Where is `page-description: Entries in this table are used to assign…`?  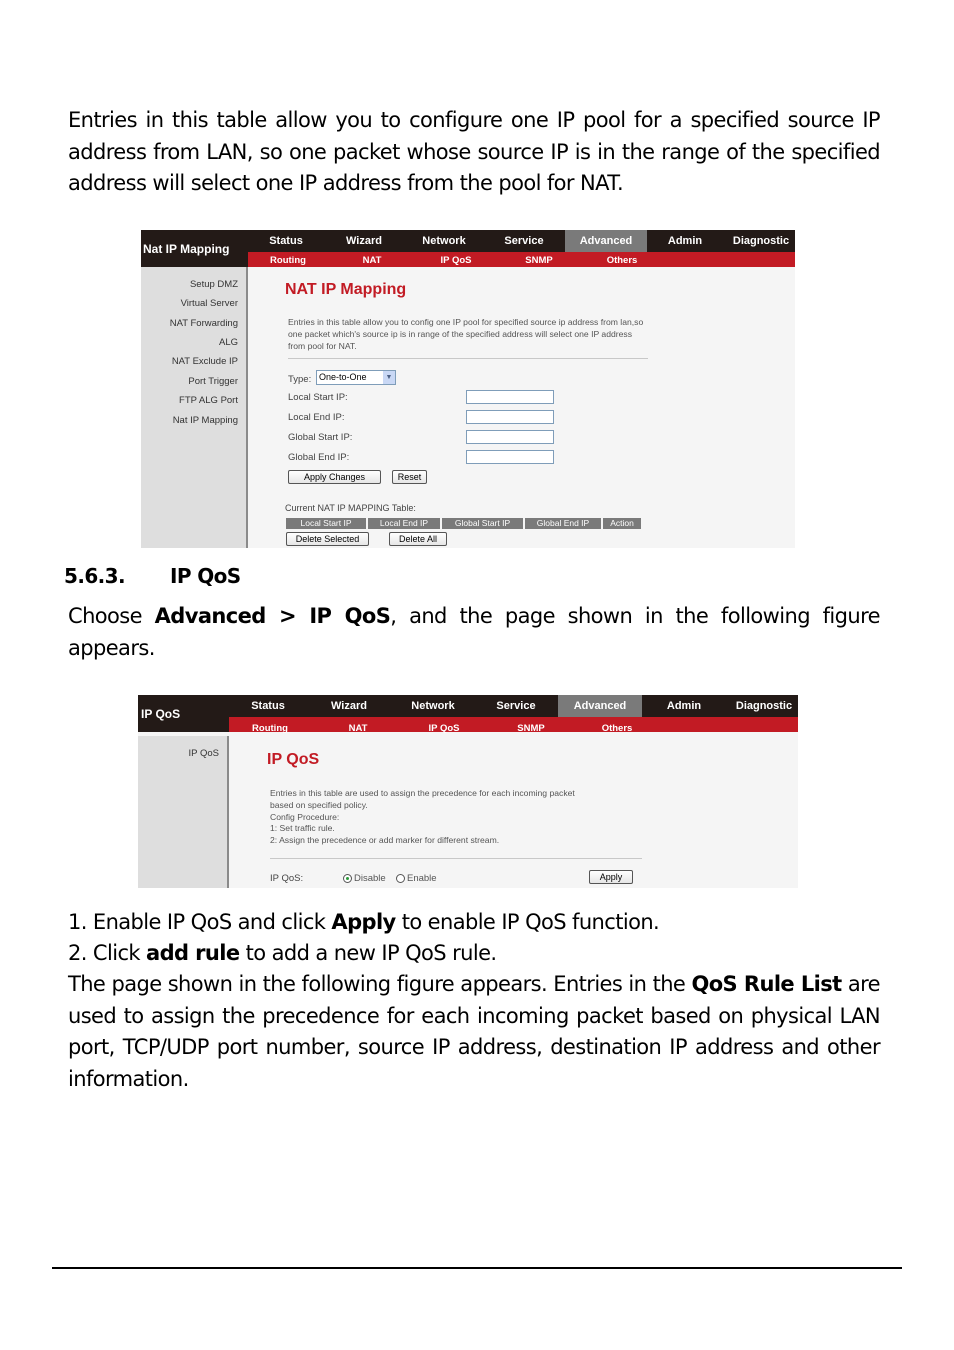 page-description: Entries in this table are used to assign… is located at coordinates (460, 817).